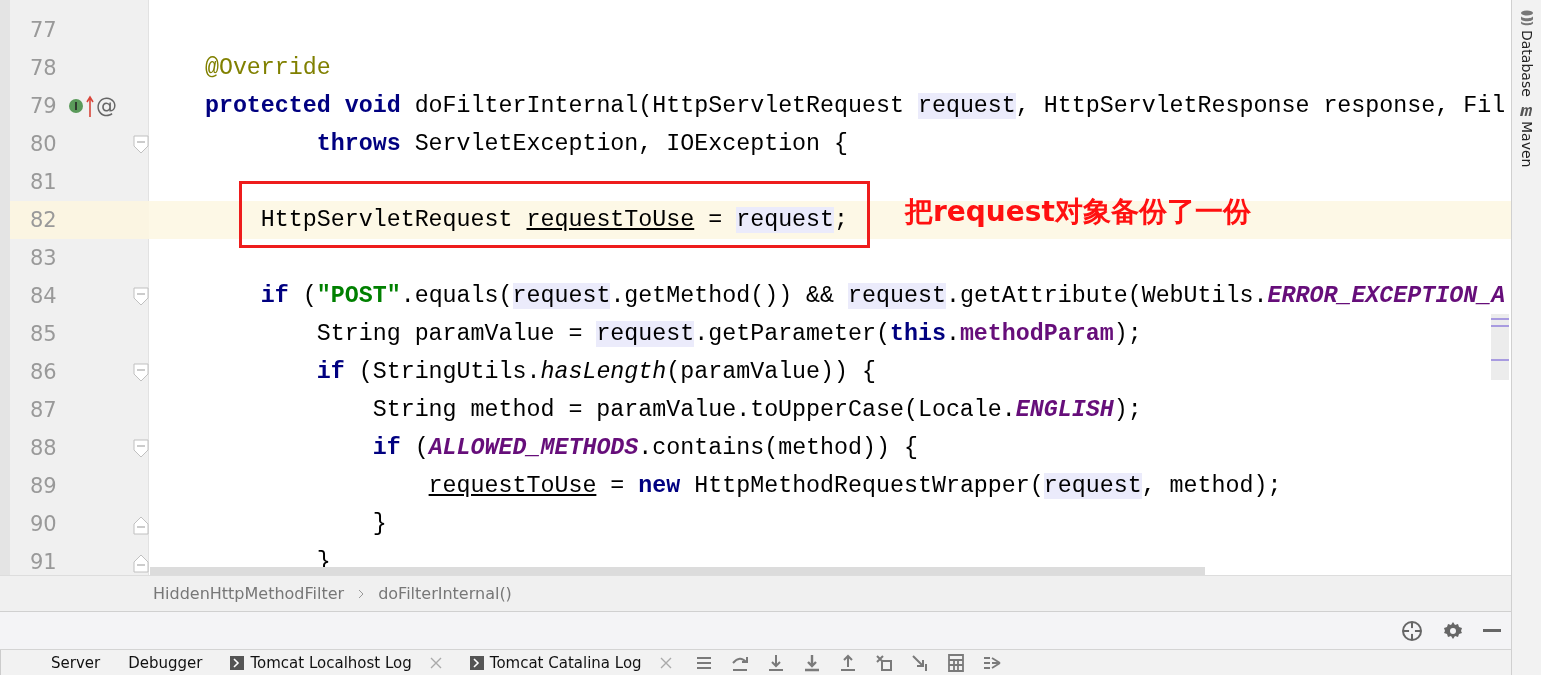 Image resolution: width=1541 pixels, height=675 pixels. Describe the element at coordinates (677, 571) in the screenshot. I see `horizontal-scrollbar` at that location.